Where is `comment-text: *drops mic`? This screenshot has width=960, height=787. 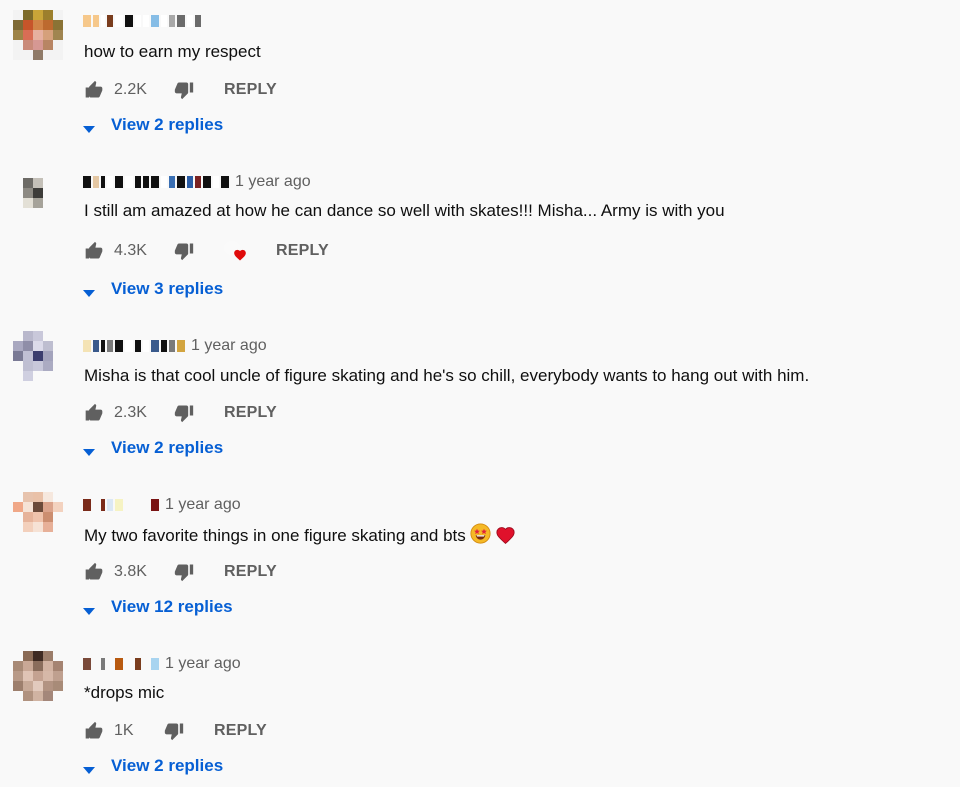
comment-text: *drops mic is located at coordinates (124, 693).